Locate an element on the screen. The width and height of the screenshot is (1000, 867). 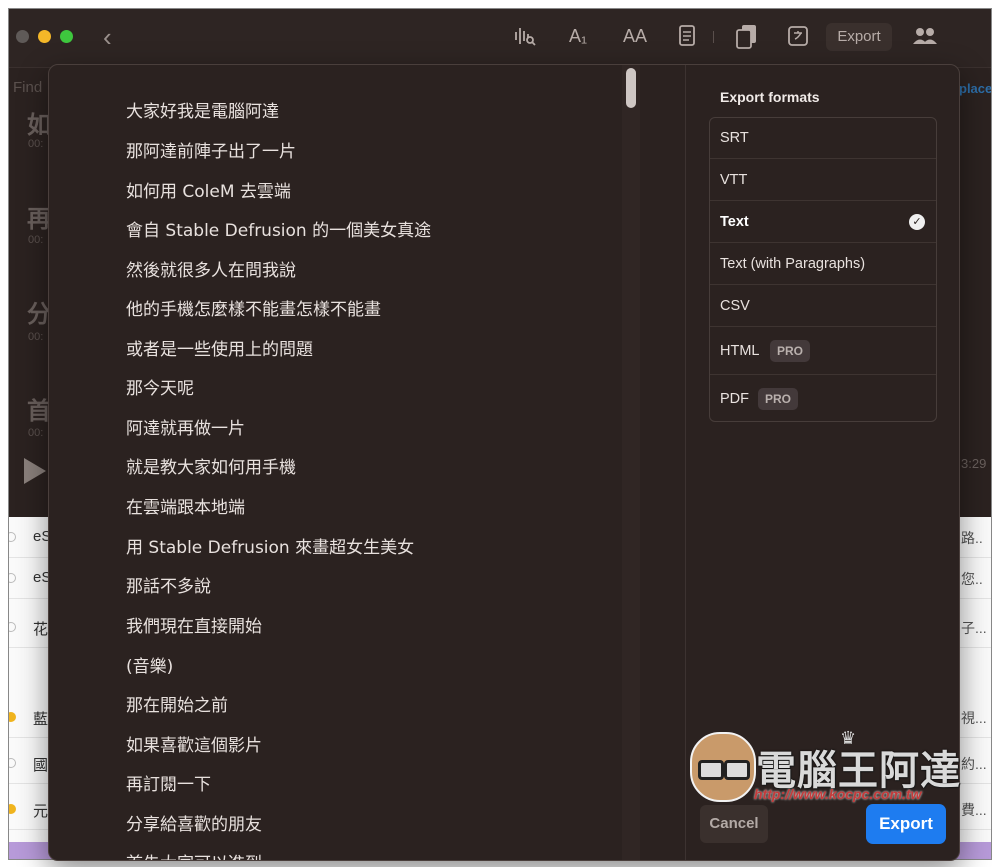
transcript-line: 或者是一些使用上的問題 is located at coordinates (219, 350).